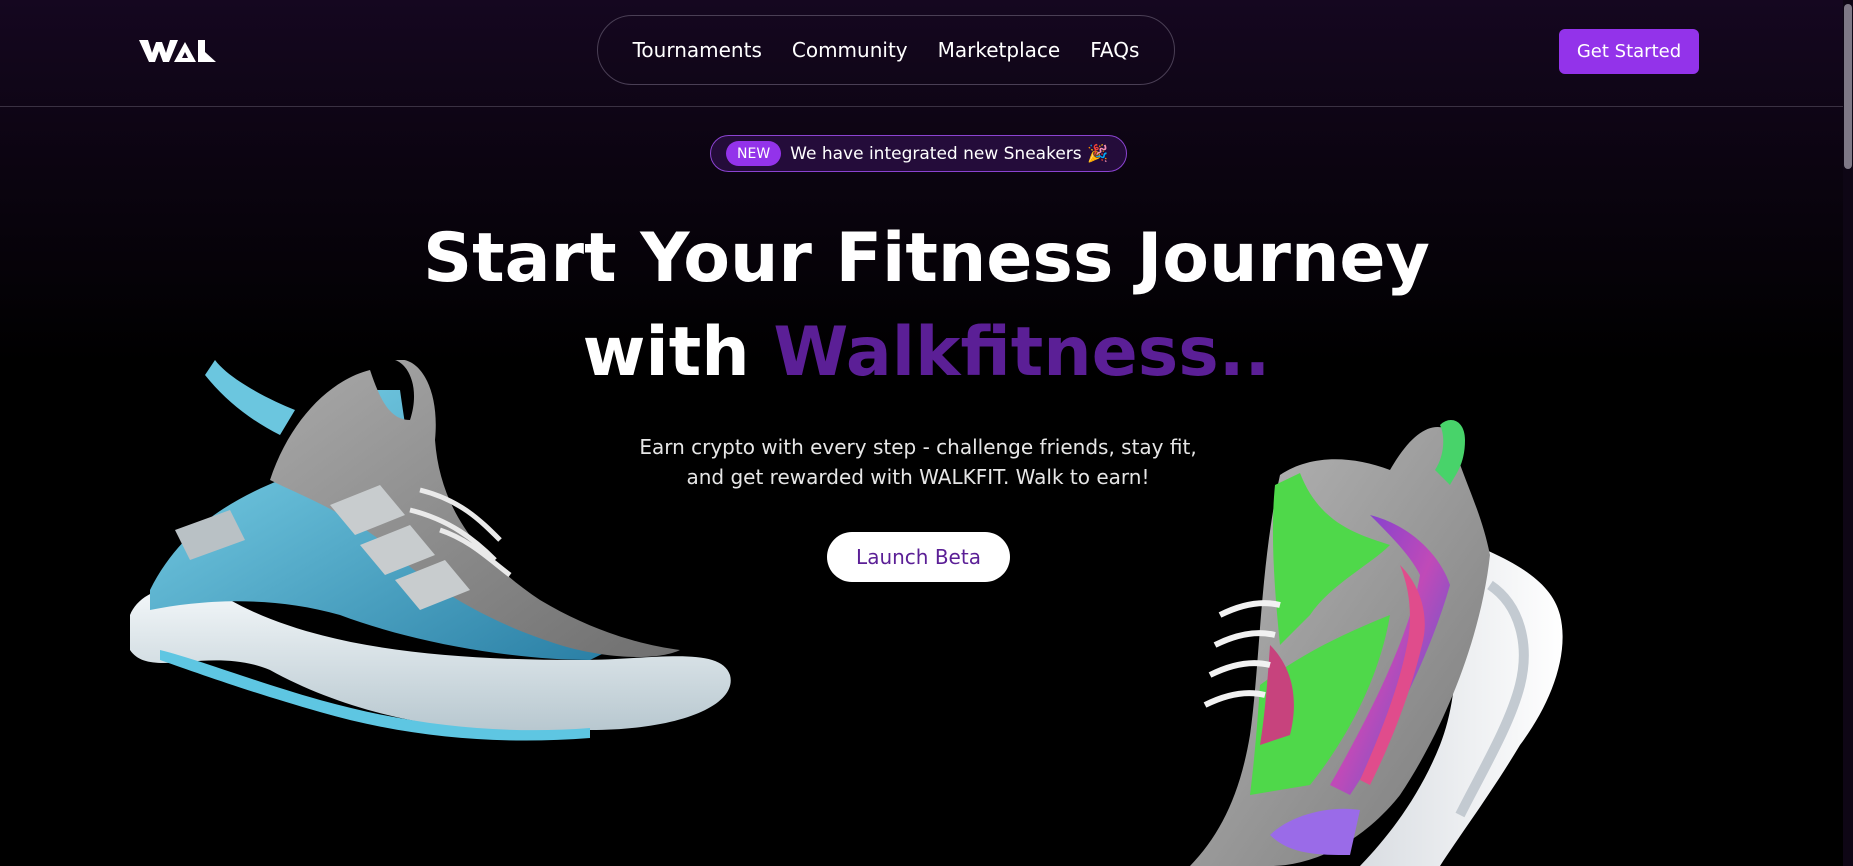  Describe the element at coordinates (1629, 51) in the screenshot. I see `get-started-button: Get Started` at that location.